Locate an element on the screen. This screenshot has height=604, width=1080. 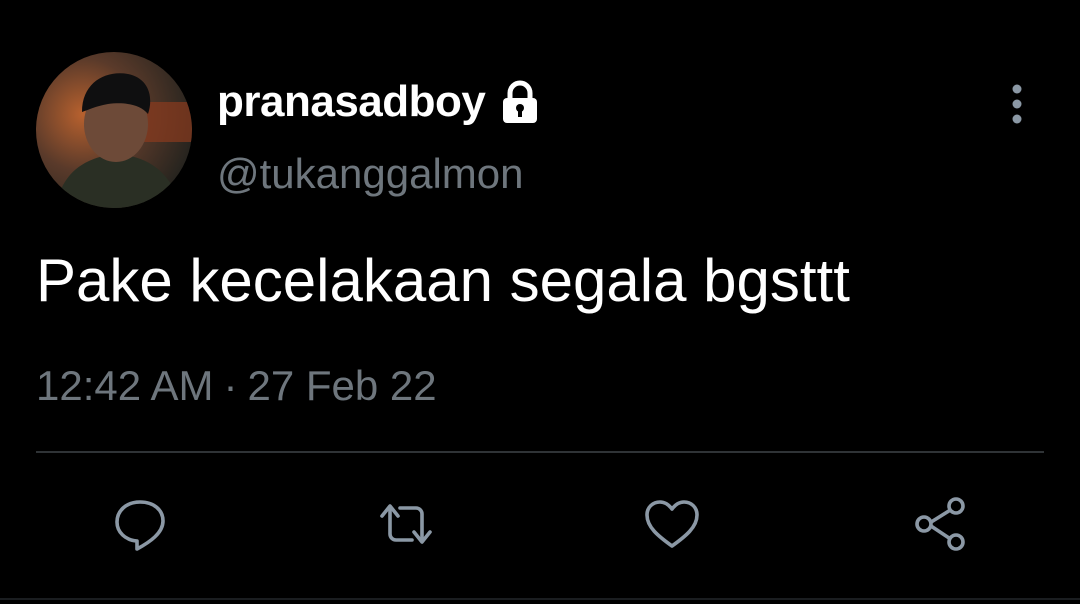
reply-button is located at coordinates (140, 524).